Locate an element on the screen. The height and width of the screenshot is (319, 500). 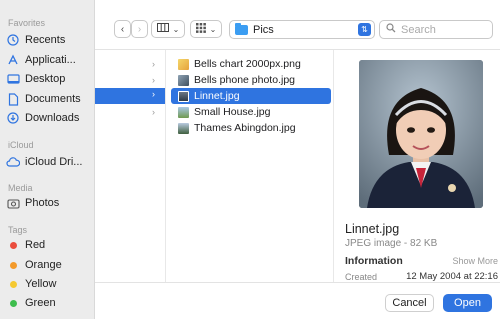
group-by-button: ⌄ is located at coordinates (206, 29).